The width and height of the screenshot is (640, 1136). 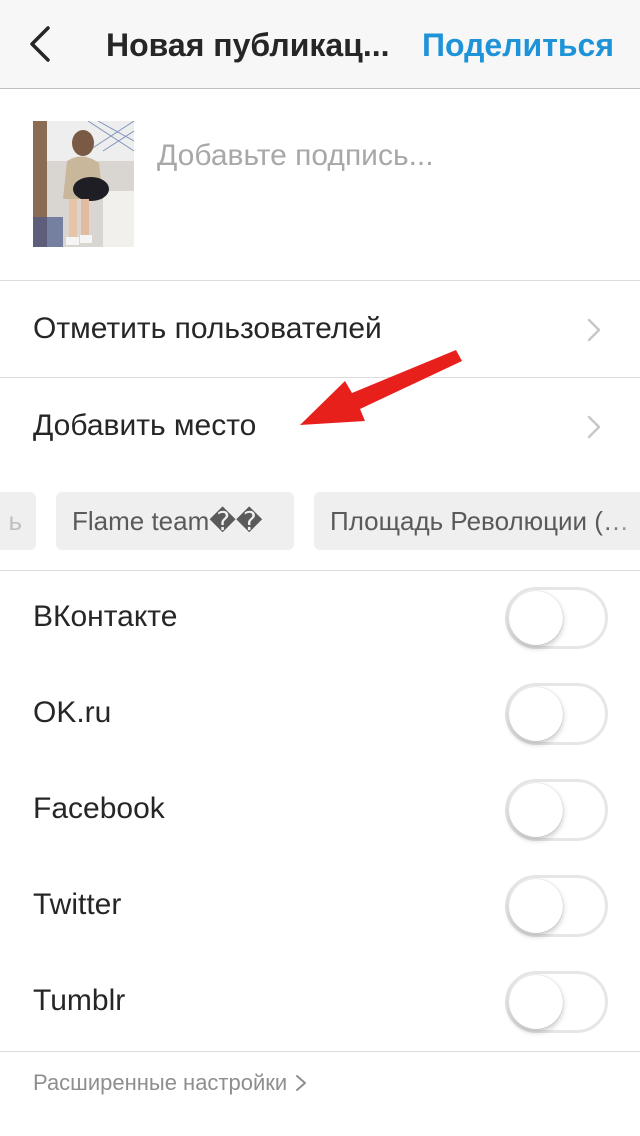 What do you see at coordinates (556, 618) in the screenshot?
I see `vkontakte-toggle` at bounding box center [556, 618].